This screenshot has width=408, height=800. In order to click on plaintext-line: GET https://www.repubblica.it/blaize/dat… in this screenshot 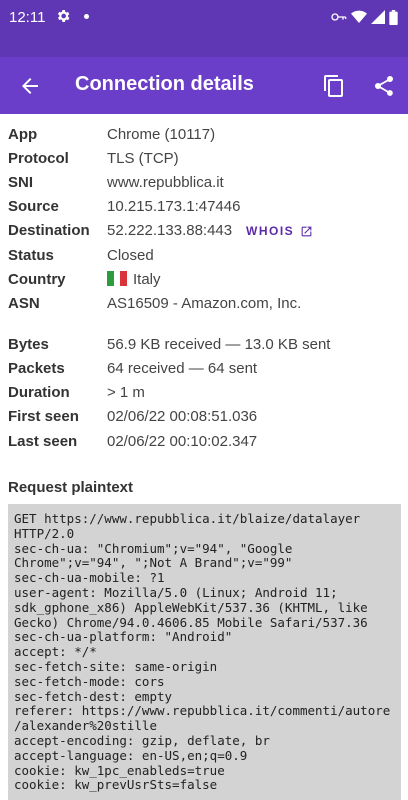, I will do `click(187, 518)`.